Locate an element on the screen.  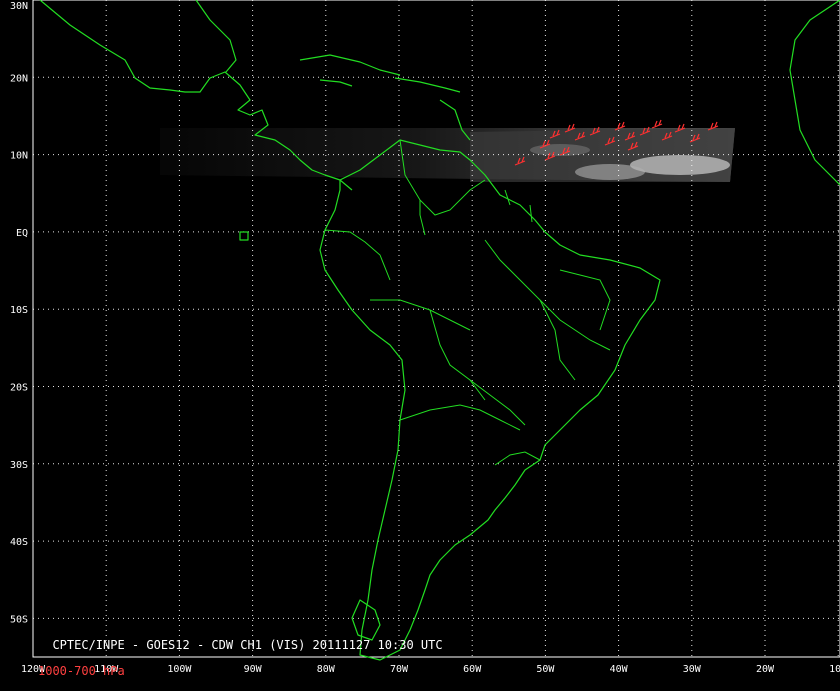
latitude-label: 20N is located at coordinates (19, 78).